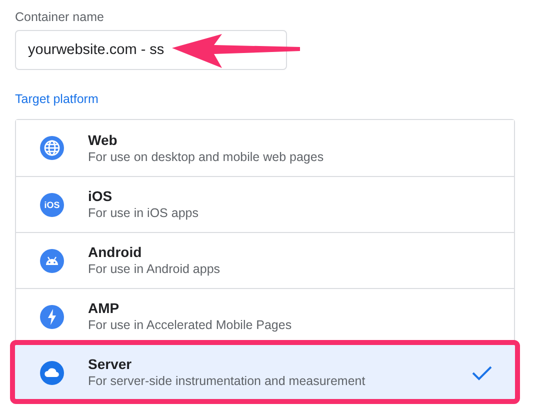 Image resolution: width=535 pixels, height=413 pixels. What do you see at coordinates (227, 381) in the screenshot?
I see `option-description: For server-side instrumentation and measurement` at bounding box center [227, 381].